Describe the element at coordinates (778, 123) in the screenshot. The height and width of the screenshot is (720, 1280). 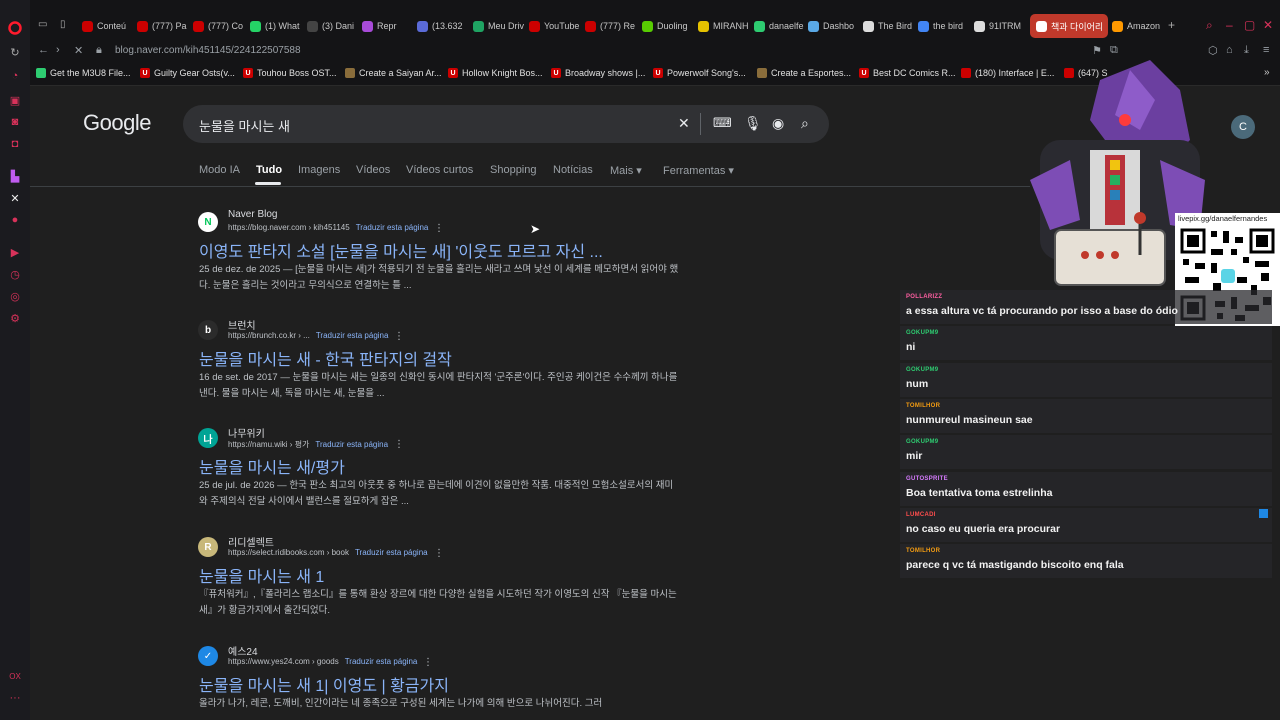
I see `lens-icon: ◉` at that location.